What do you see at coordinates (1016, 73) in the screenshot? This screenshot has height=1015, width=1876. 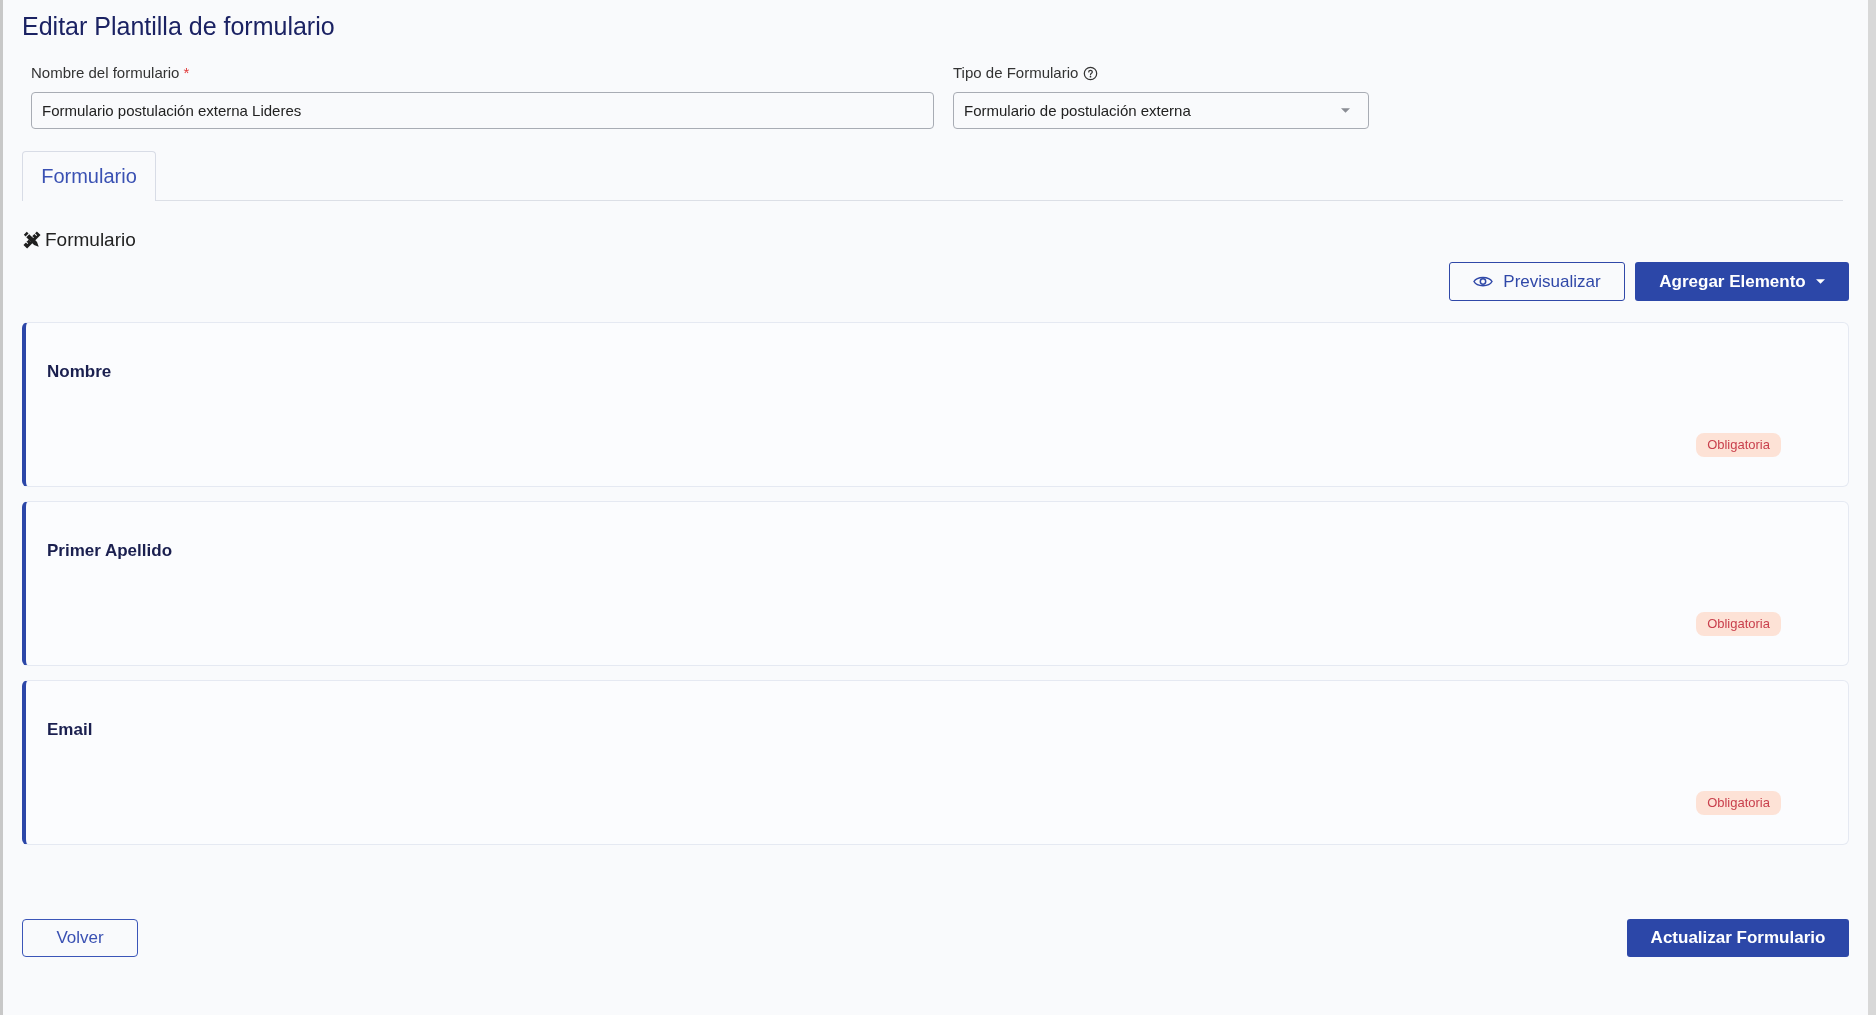 I see `field-label: Tipo de Formulario` at bounding box center [1016, 73].